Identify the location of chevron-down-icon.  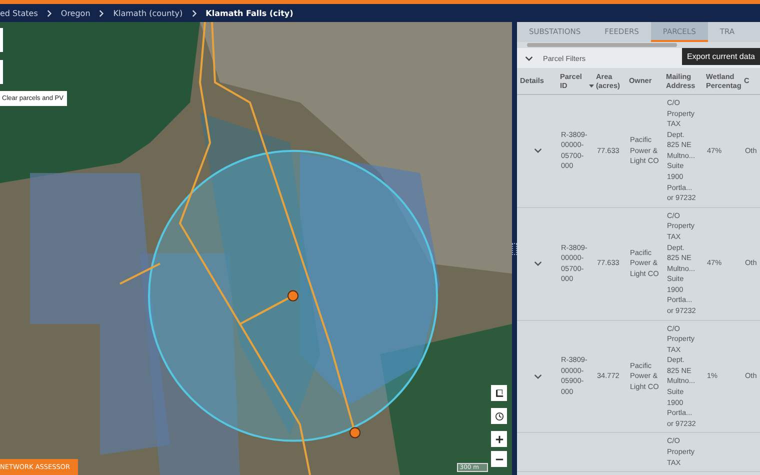
(529, 58).